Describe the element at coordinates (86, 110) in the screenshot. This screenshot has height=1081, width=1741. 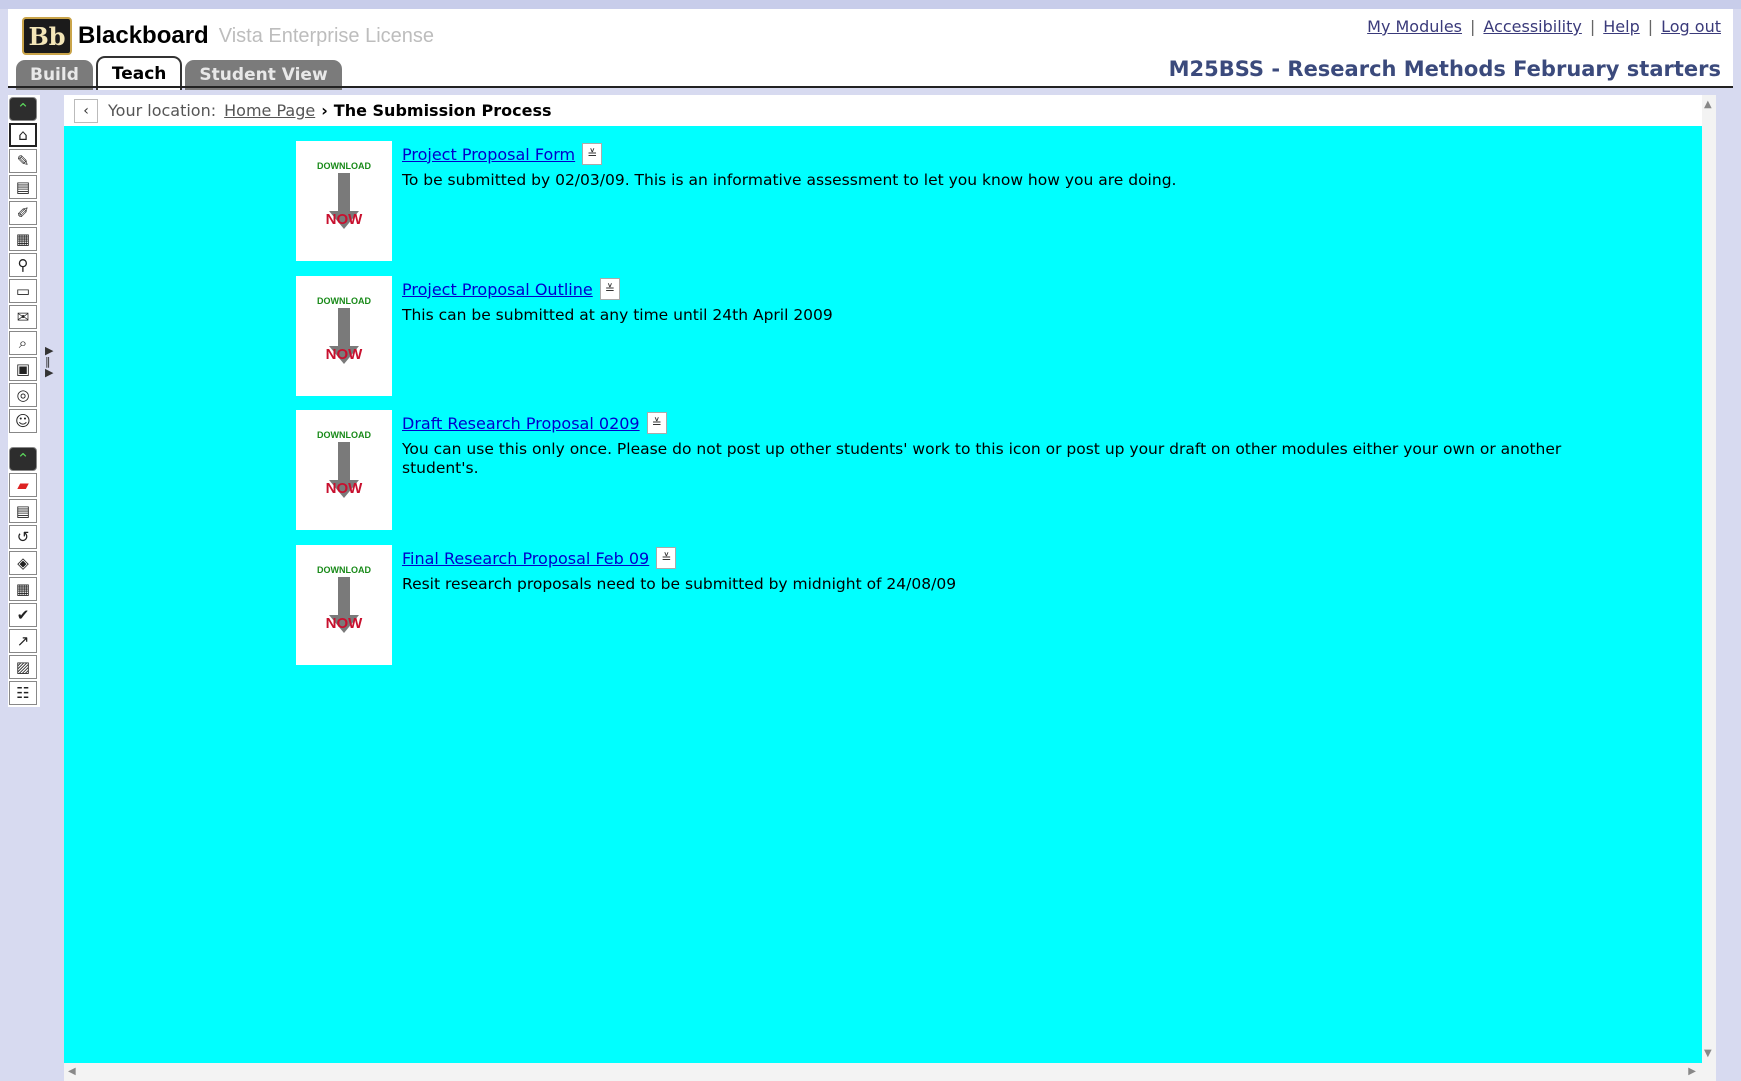
I see `back-arrow-icon: ‹` at that location.